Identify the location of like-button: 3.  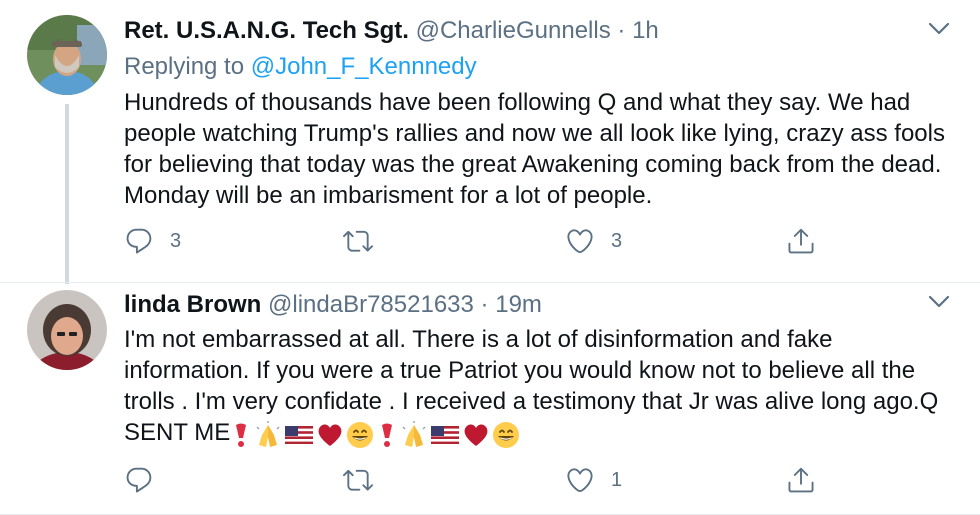
(593, 241).